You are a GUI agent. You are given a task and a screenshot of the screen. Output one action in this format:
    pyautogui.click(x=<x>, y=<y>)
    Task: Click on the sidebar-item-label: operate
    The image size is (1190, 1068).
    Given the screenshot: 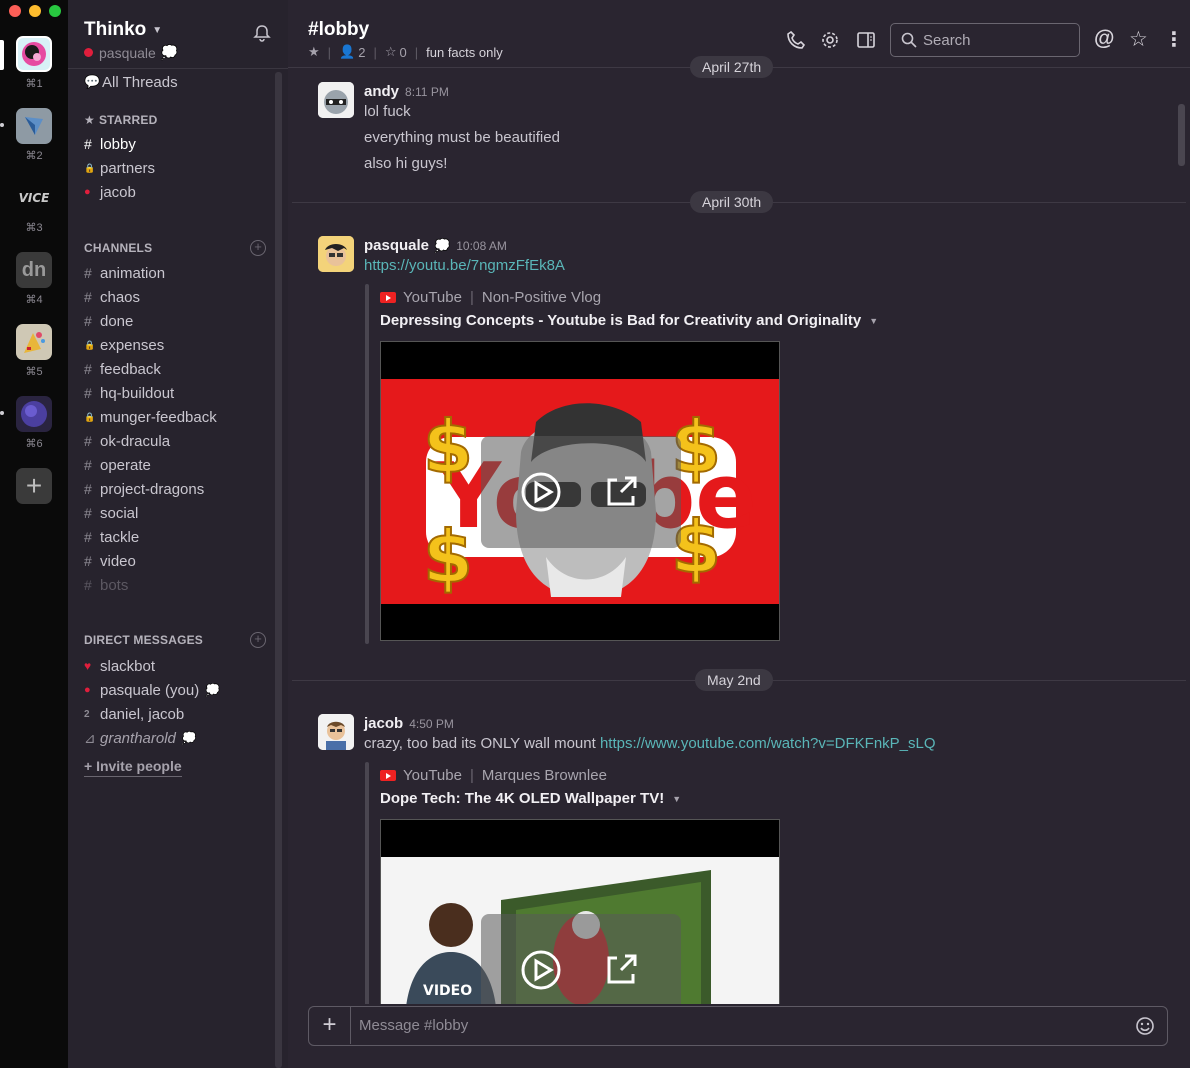 What is the action you would take?
    pyautogui.click(x=125, y=465)
    